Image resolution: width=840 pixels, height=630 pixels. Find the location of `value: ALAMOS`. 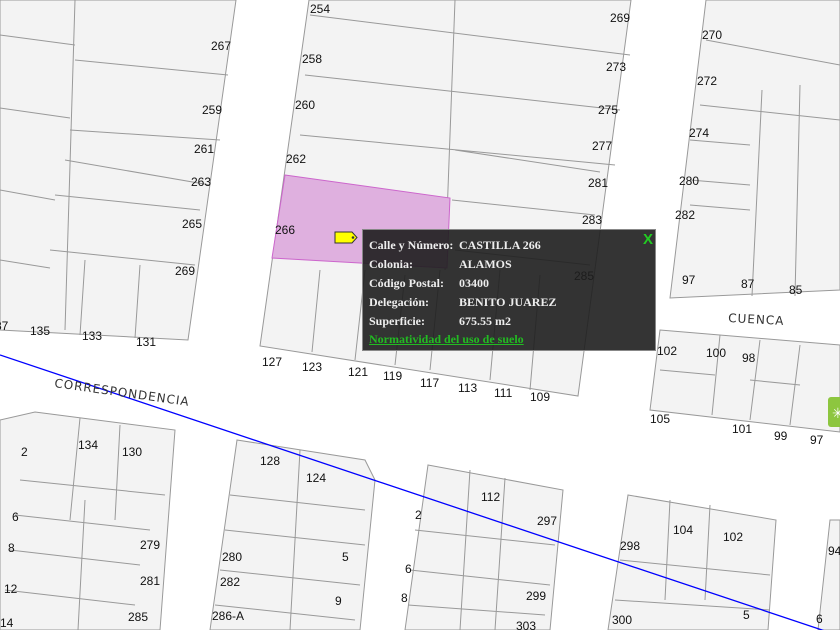

value: ALAMOS is located at coordinates (485, 264).